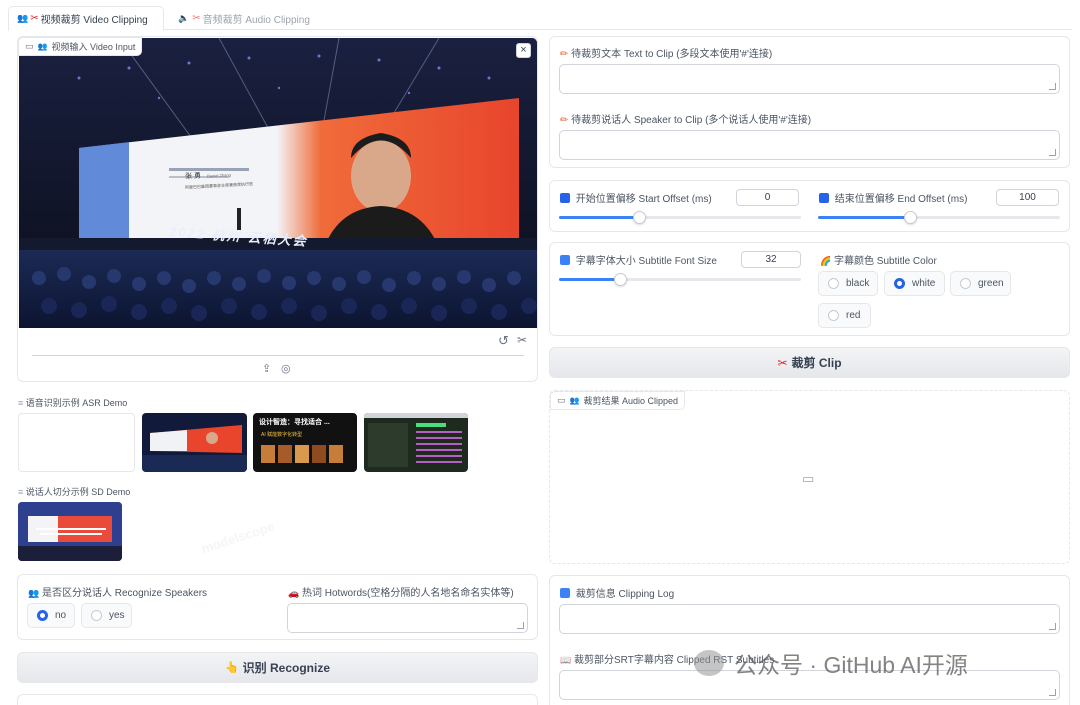 This screenshot has height=705, width=1080. Describe the element at coordinates (277, 667) in the screenshot. I see `recognize-button: 👆 识别 Recognize` at that location.